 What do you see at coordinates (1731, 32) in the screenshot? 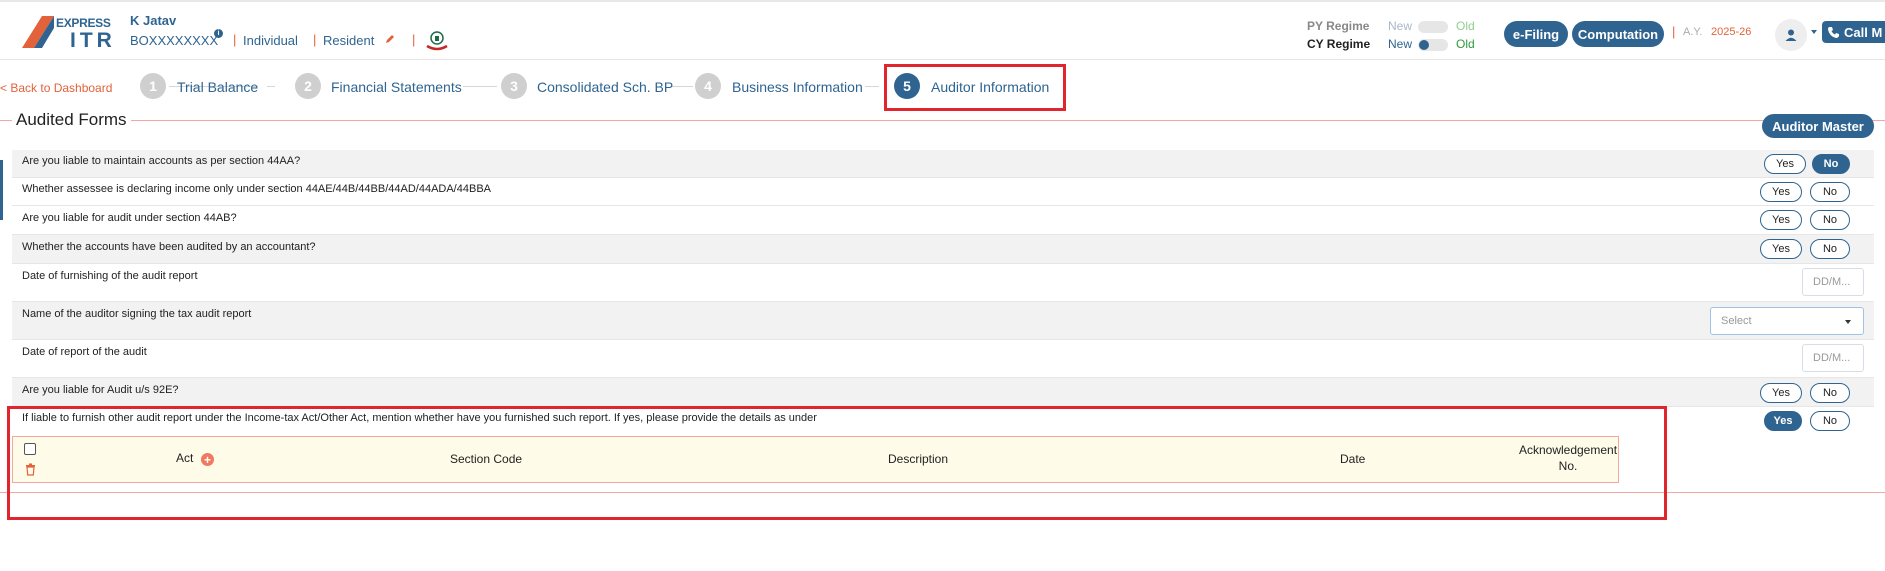
I see `ay-value: 2025-26` at bounding box center [1731, 32].